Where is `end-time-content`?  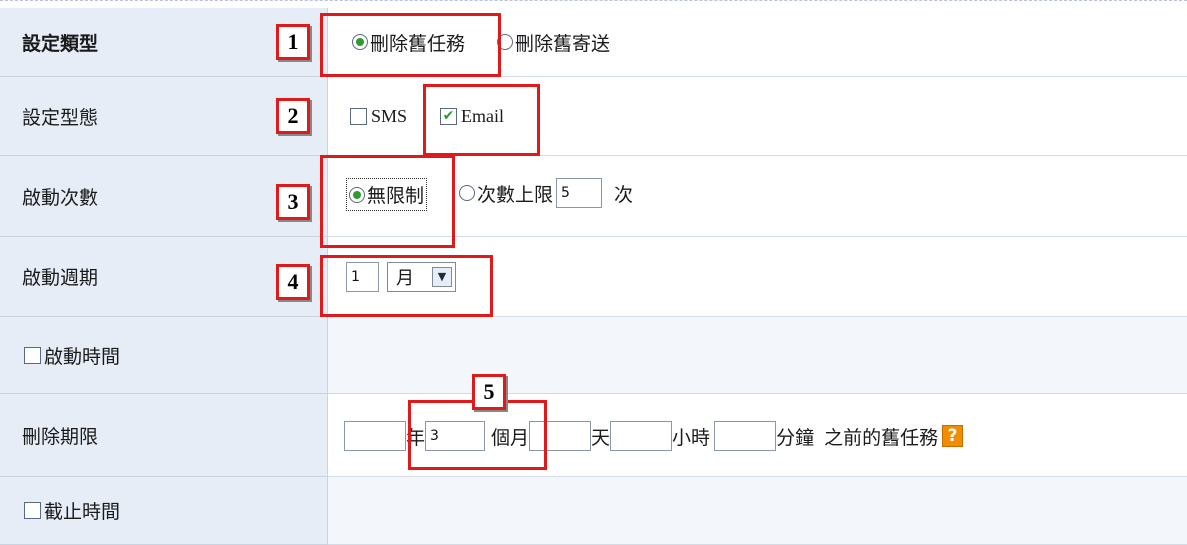
end-time-content is located at coordinates (757, 511).